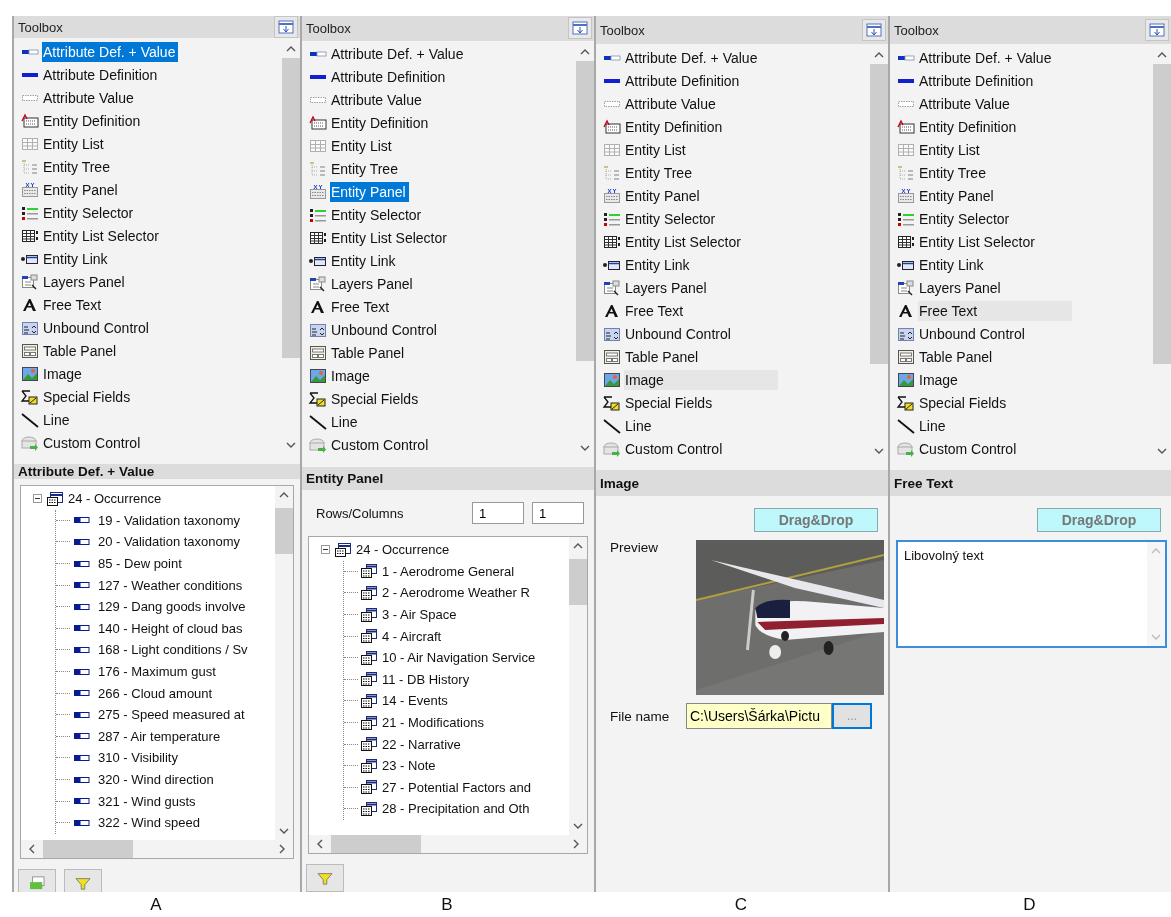 The height and width of the screenshot is (917, 1171). I want to click on tree-item: 21 - Modifications, so click(433, 723).